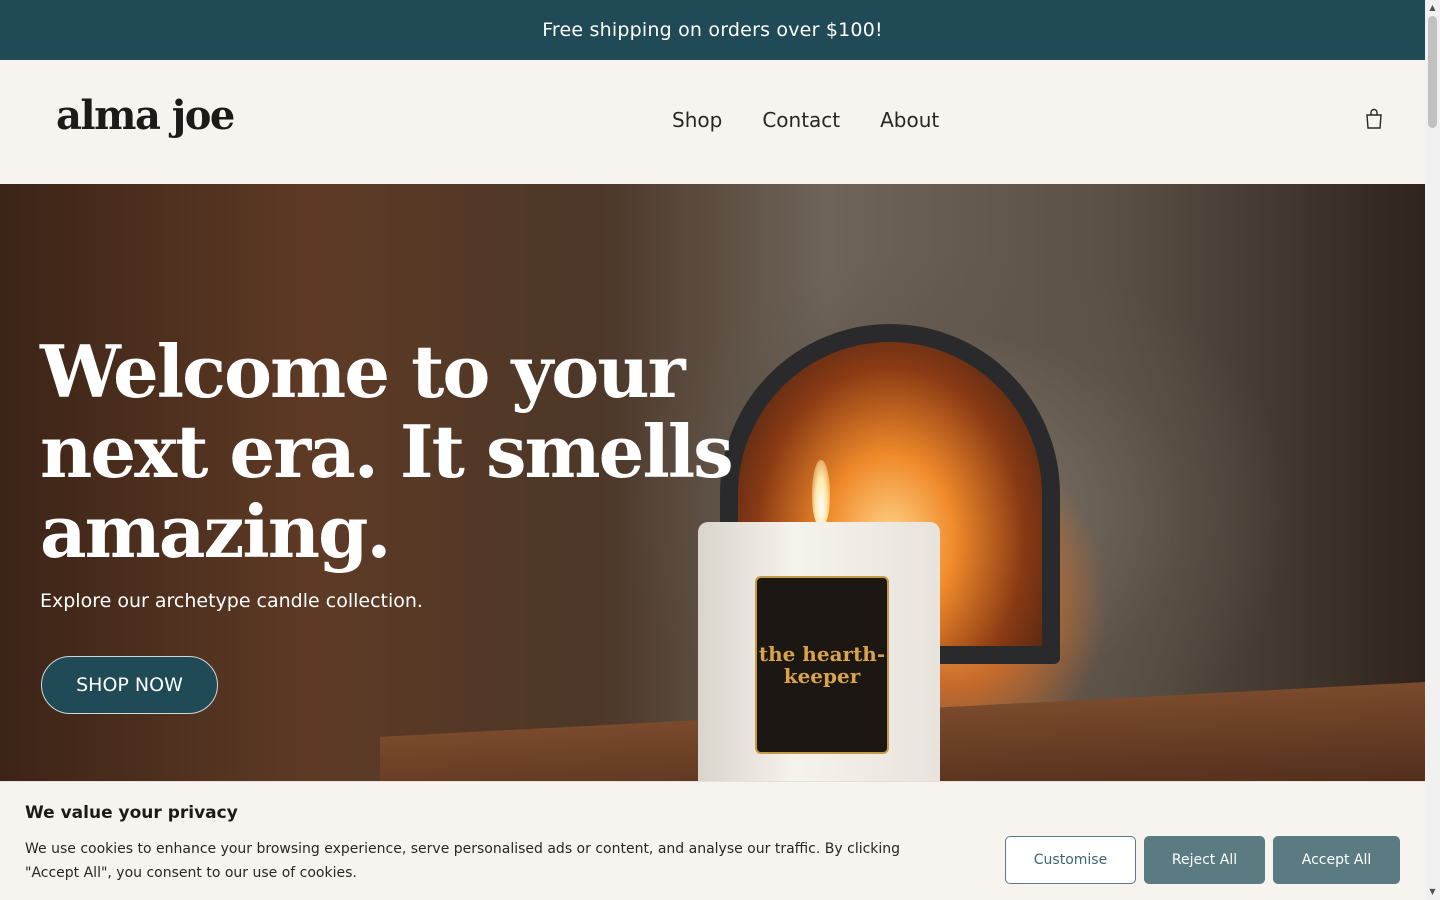  Describe the element at coordinates (131, 813) in the screenshot. I see `cookie-title: We value your privacy` at that location.